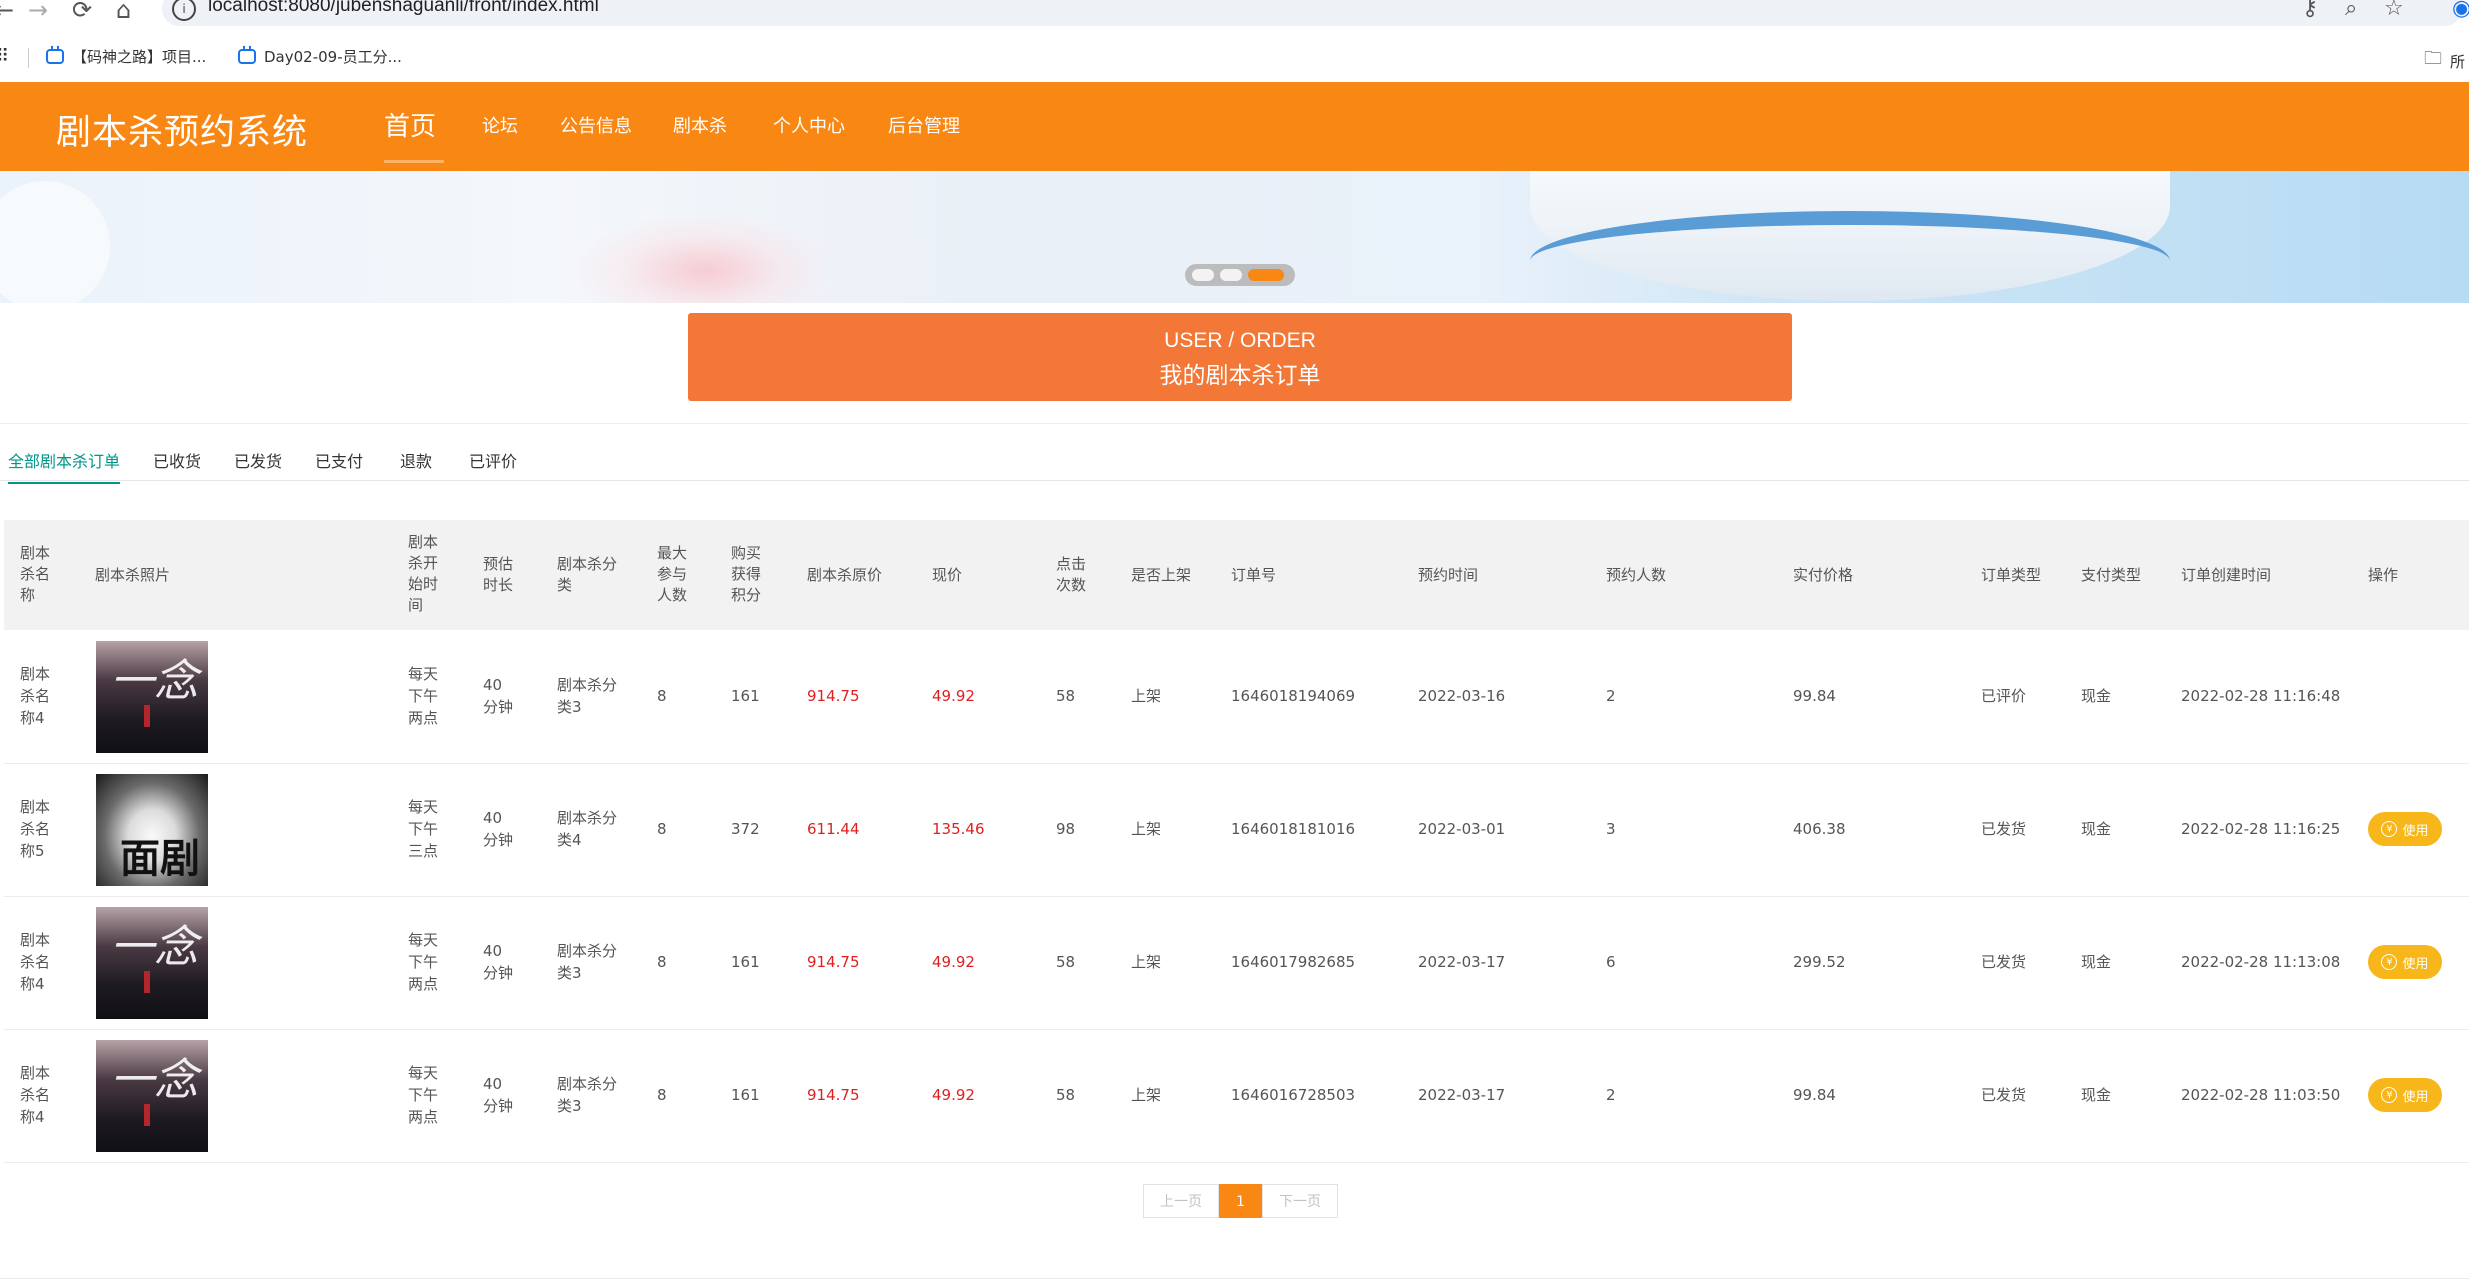 This screenshot has height=1284, width=2469. I want to click on nav-personal-center: 个人中心, so click(809, 125).